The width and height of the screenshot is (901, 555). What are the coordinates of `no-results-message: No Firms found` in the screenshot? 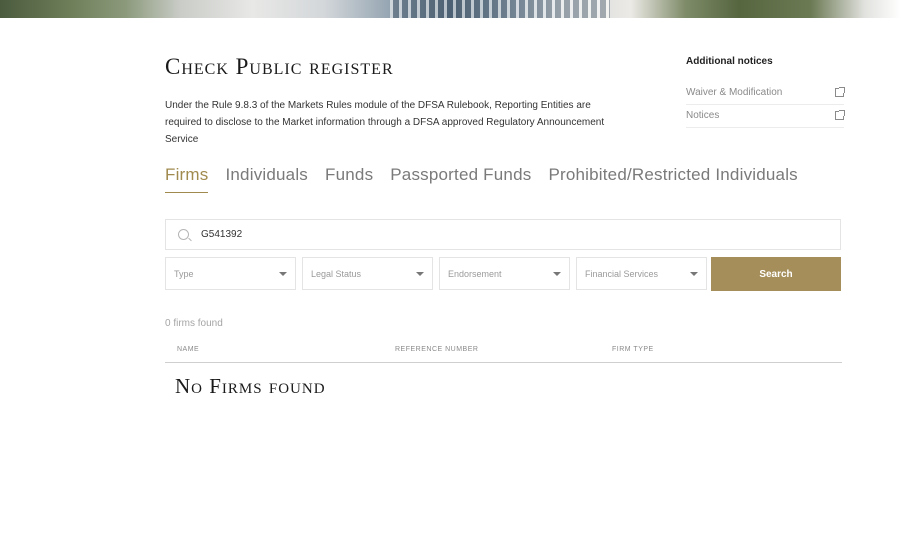 It's located at (250, 386).